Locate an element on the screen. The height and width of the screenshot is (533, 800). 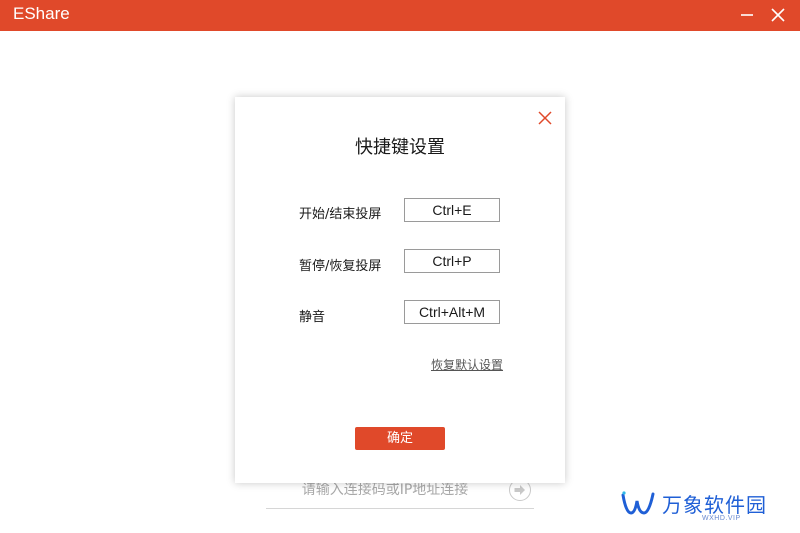
shortcut-label-mute: 静音 is located at coordinates (312, 317).